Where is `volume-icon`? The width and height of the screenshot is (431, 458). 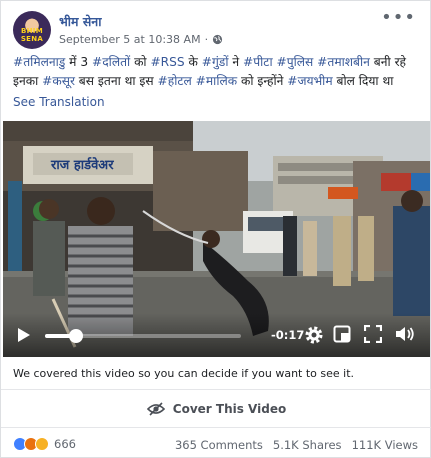 volume-icon is located at coordinates (405, 334).